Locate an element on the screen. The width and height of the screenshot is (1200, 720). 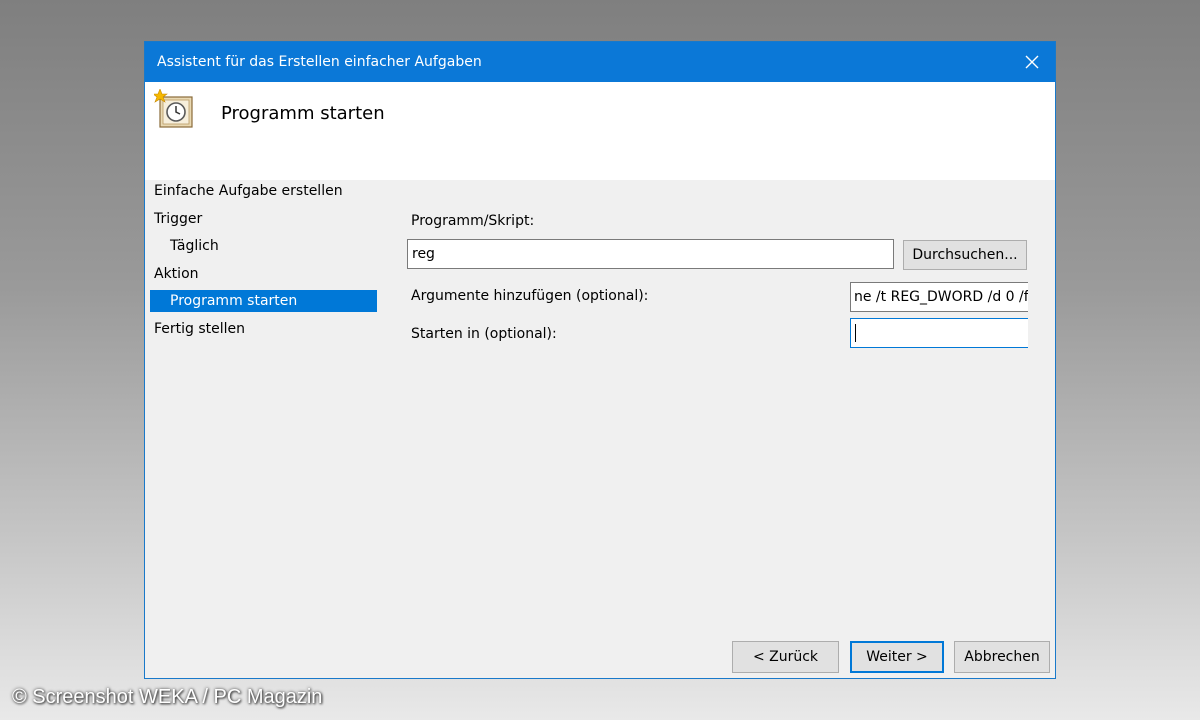
start-in-label: Starten in (optional): is located at coordinates (484, 334).